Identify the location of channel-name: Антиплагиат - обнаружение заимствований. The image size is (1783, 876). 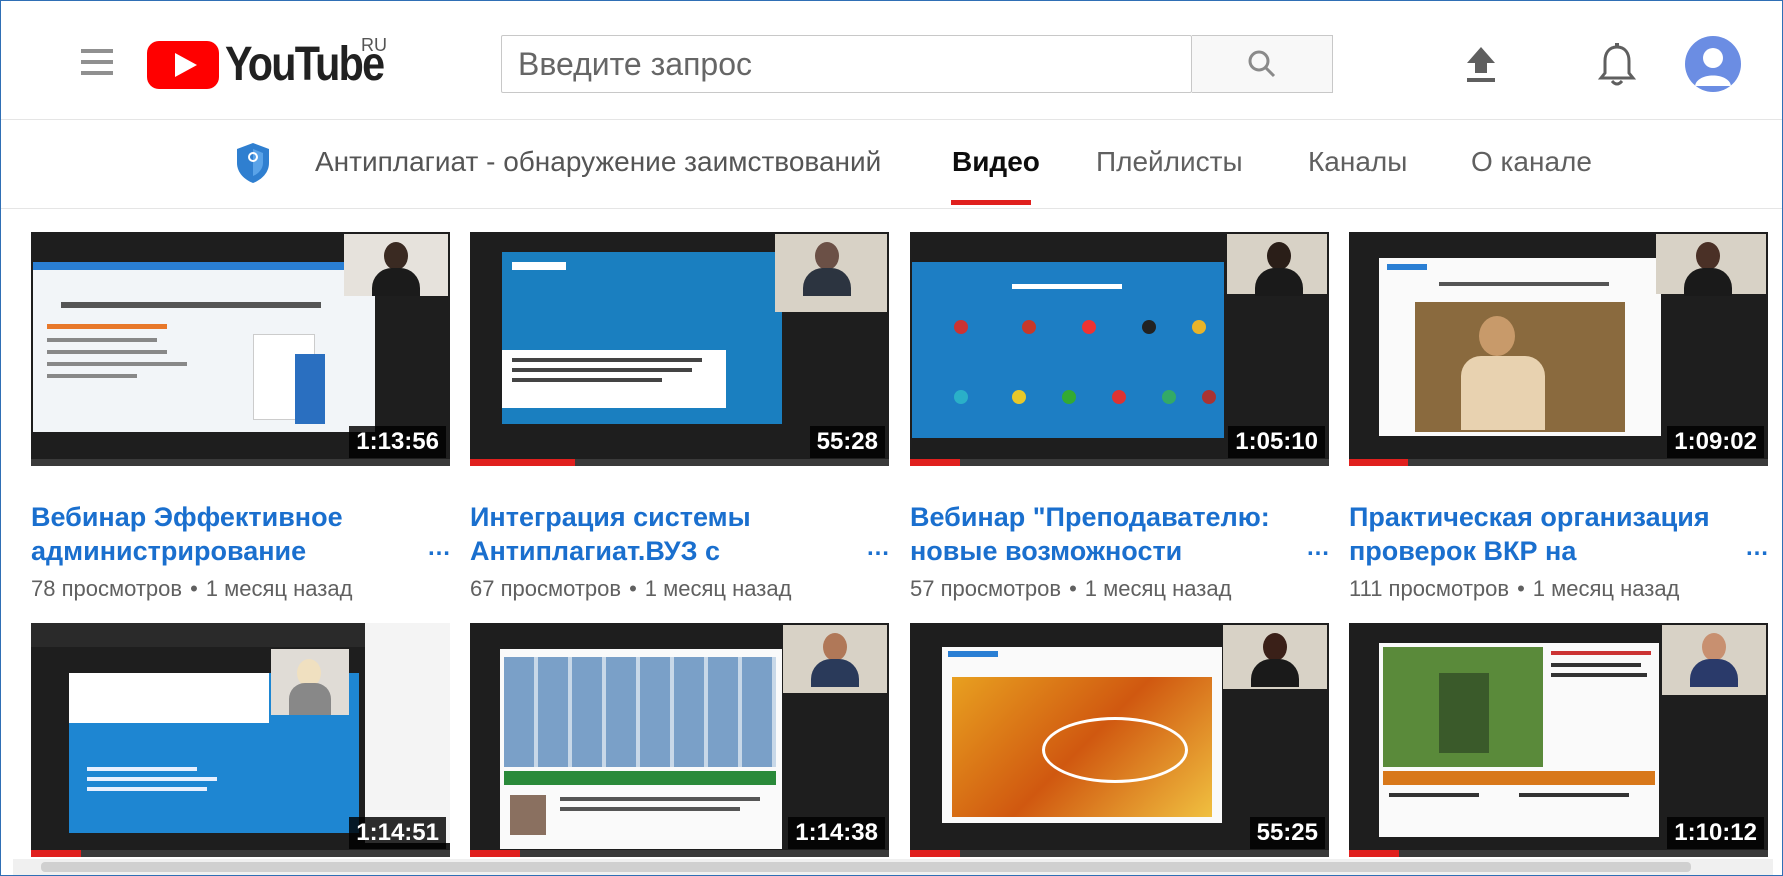
(598, 162).